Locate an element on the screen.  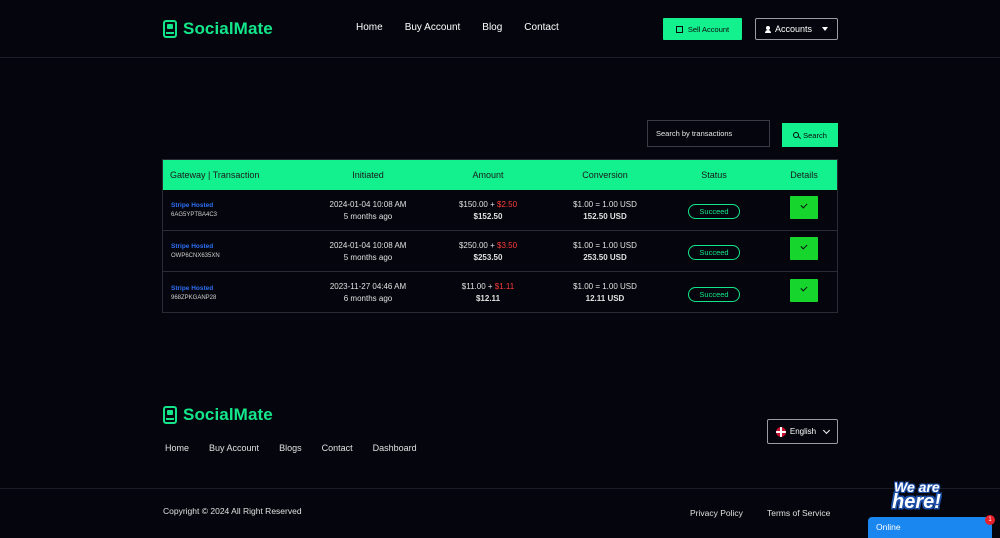
total-value: $12.11 is located at coordinates (488, 298).